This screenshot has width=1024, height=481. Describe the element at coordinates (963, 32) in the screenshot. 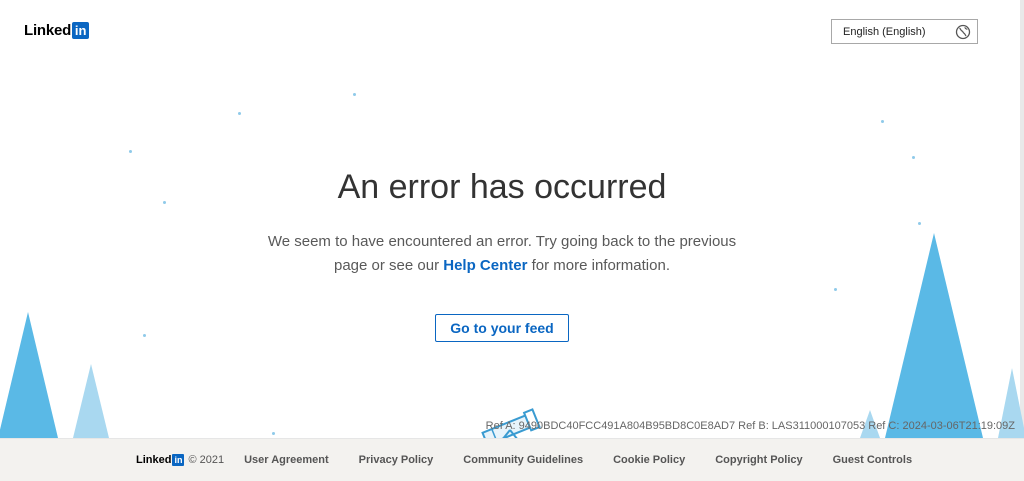

I see `globe-icon` at that location.